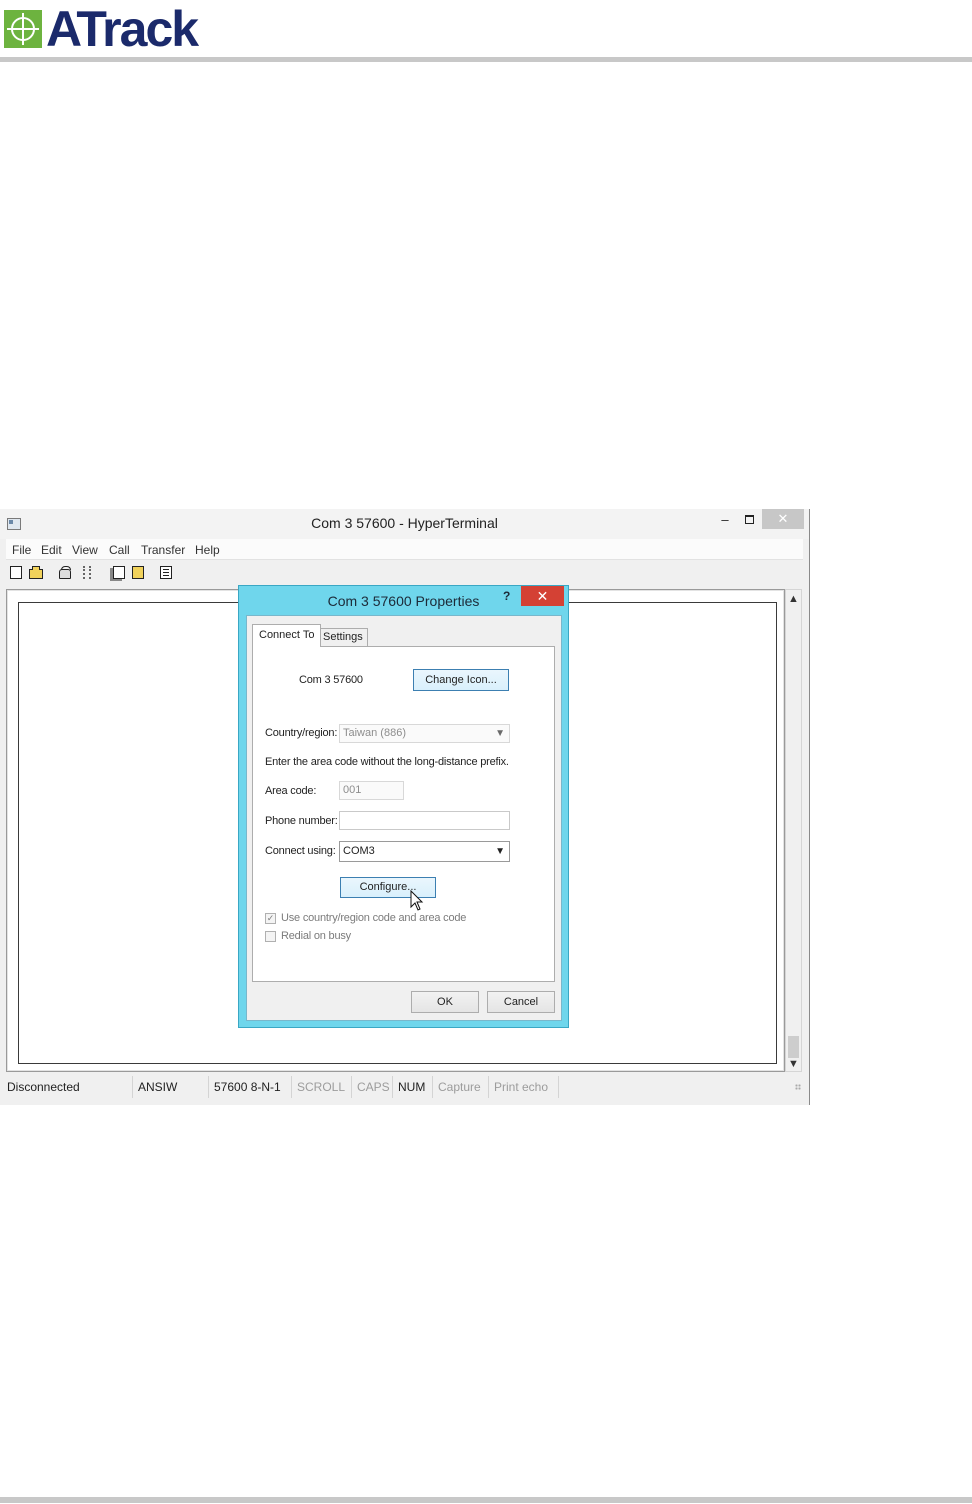 The width and height of the screenshot is (972, 1504). Describe the element at coordinates (331, 680) in the screenshot. I see `connection-name: Com 3 57600` at that location.